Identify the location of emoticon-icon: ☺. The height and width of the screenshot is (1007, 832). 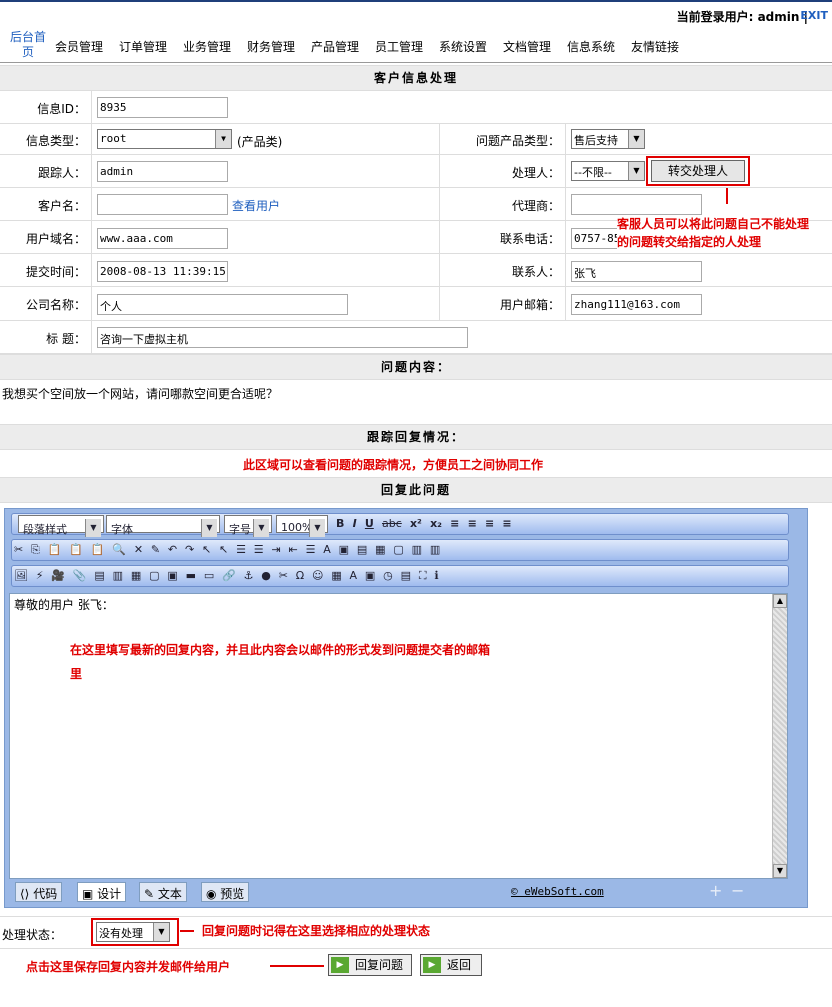
(317, 575).